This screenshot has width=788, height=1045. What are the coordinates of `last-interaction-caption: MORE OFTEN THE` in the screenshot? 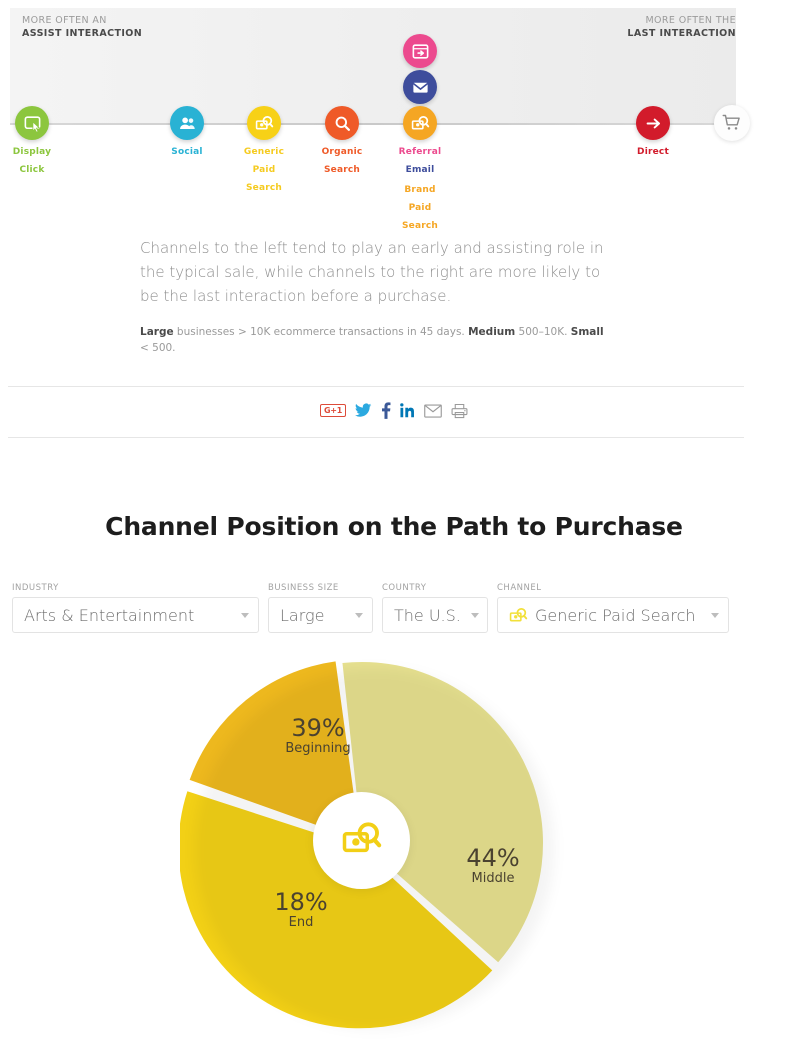 It's located at (690, 20).